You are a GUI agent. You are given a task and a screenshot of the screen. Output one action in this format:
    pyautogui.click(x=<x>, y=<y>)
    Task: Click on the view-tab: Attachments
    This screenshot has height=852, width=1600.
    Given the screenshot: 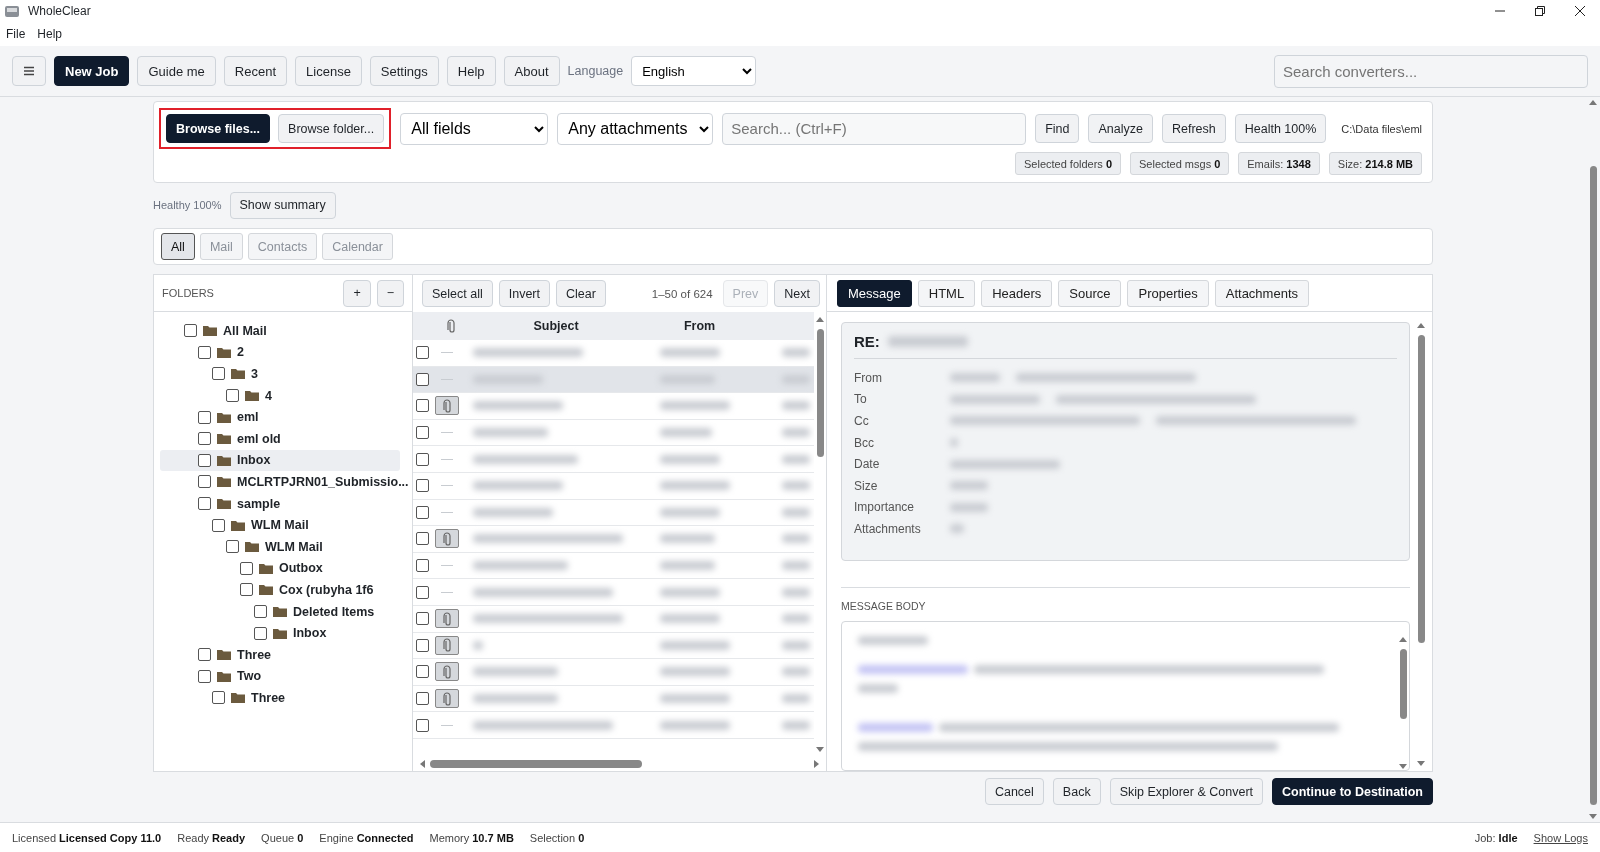 What is the action you would take?
    pyautogui.click(x=1261, y=293)
    